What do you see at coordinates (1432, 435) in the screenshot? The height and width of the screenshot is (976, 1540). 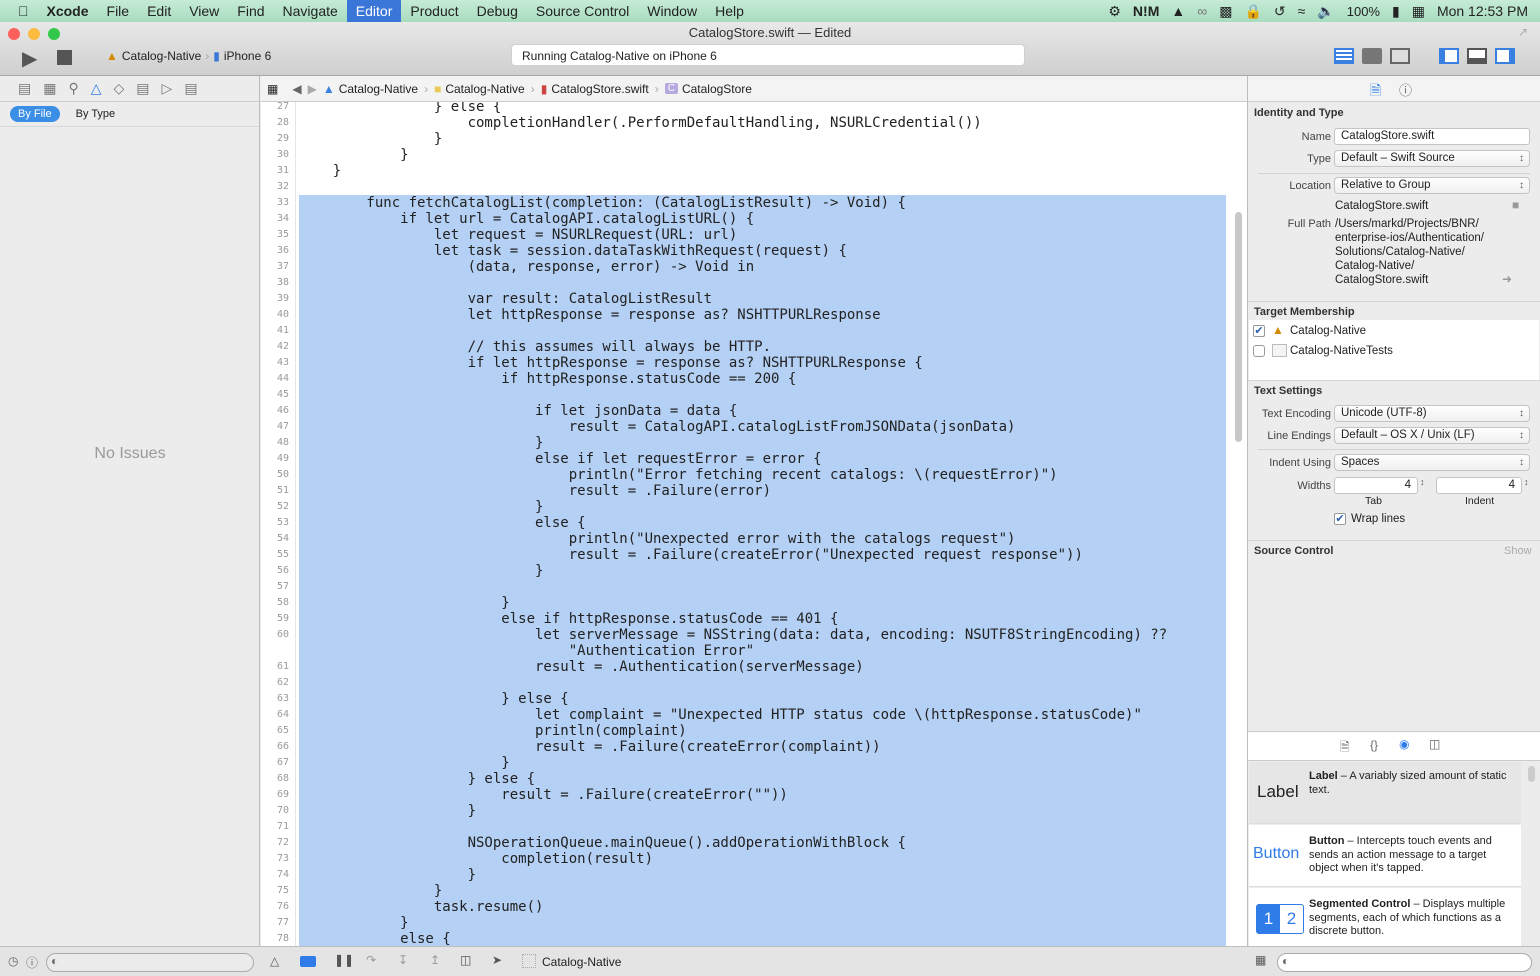 I see `line-endings-popup: Default – OS X / Unix (LF)` at bounding box center [1432, 435].